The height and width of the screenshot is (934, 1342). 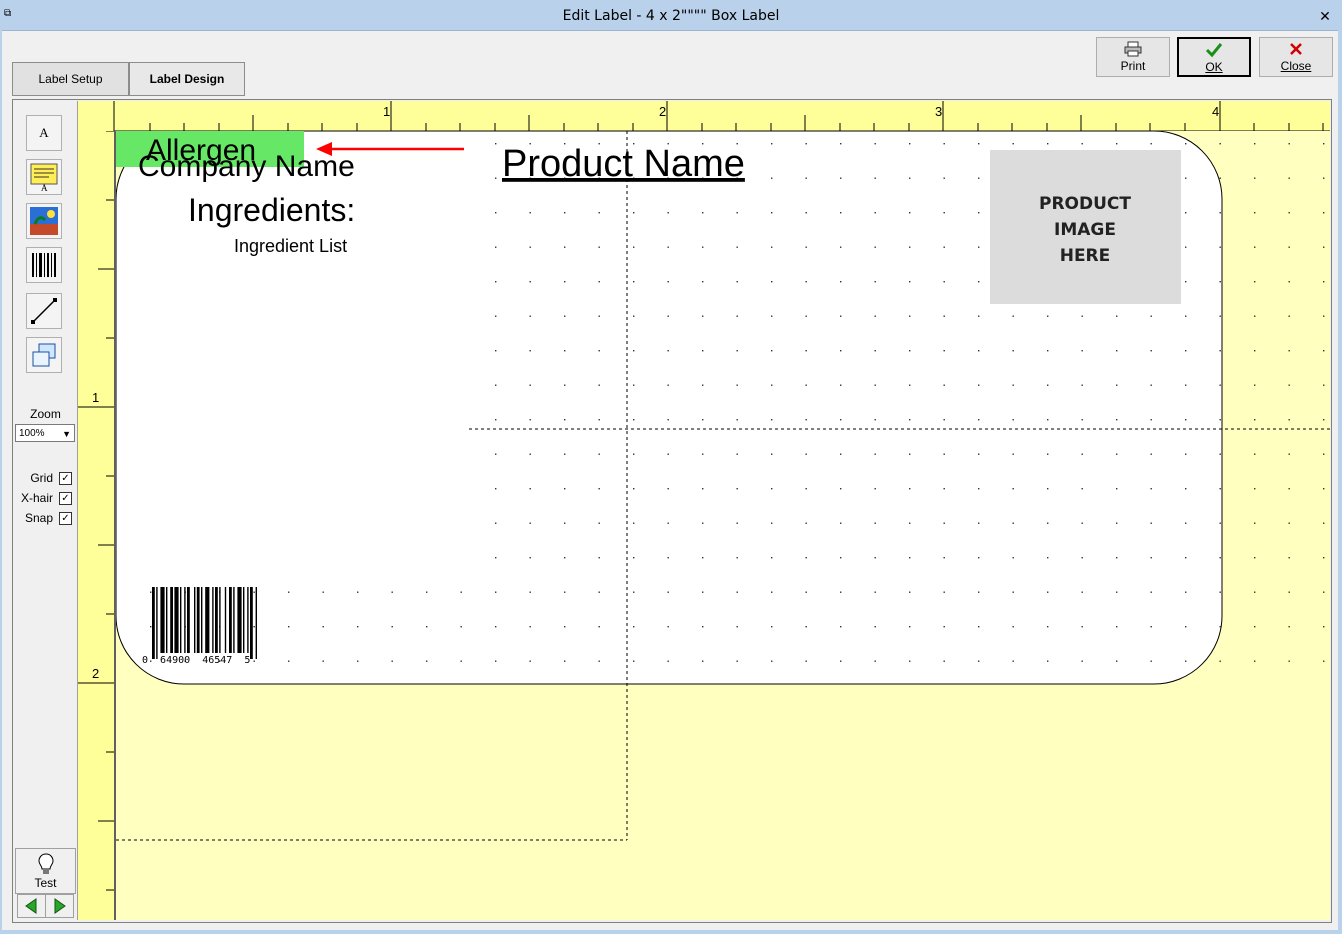 What do you see at coordinates (271, 210) in the screenshot?
I see `ingredients-heading: Ingredients:` at bounding box center [271, 210].